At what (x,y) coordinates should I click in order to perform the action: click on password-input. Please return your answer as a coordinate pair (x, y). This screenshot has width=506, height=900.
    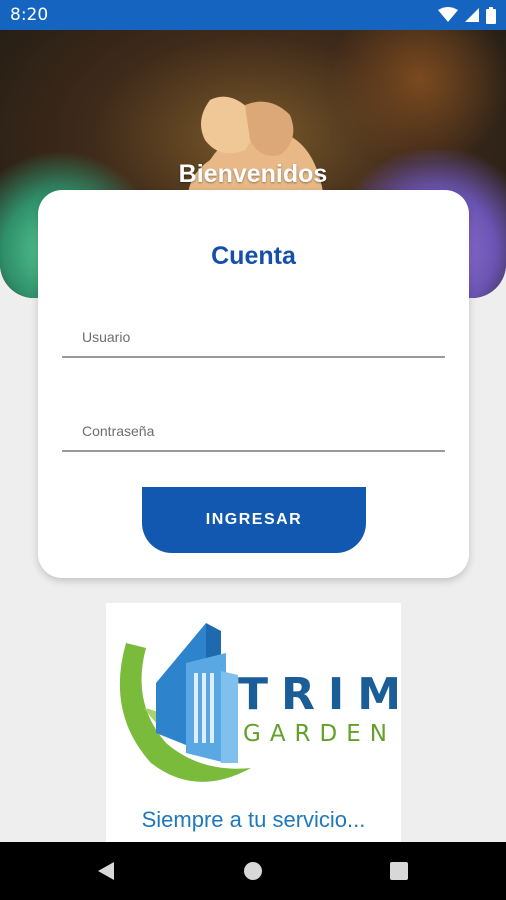
    Looking at the image, I should click on (253, 431).